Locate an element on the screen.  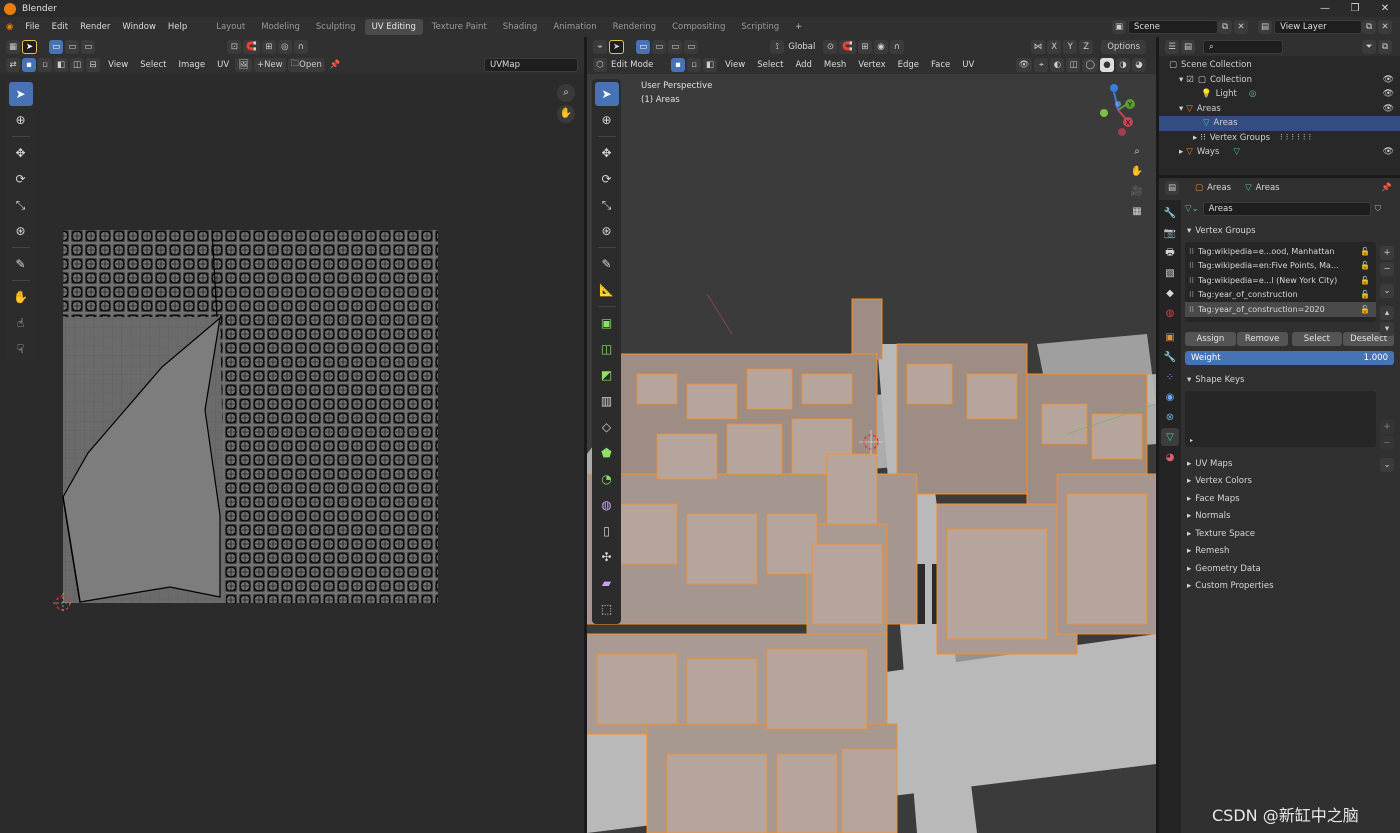
viewport-snap-icon: 🧲 is located at coordinates (847, 46).